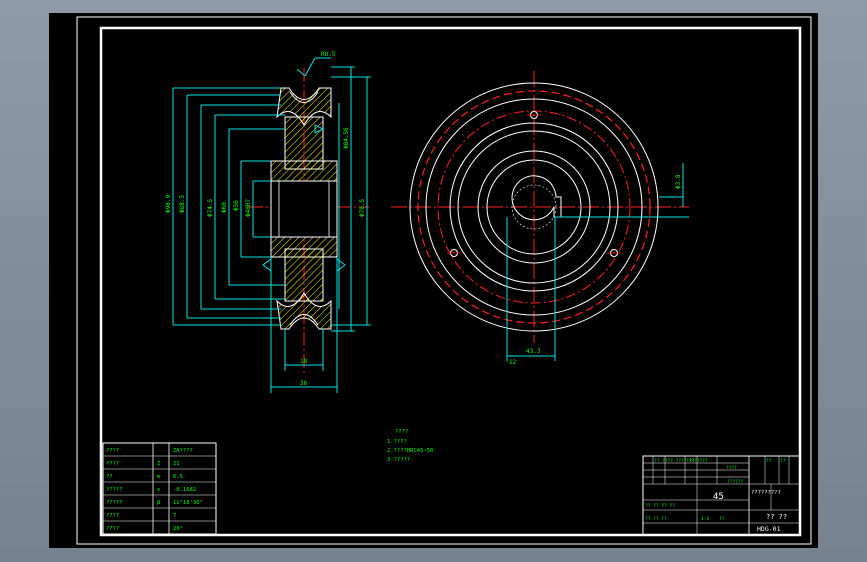 This screenshot has height=562, width=867. What do you see at coordinates (236, 205) in the screenshot?
I see `dim-diameter-5: Φ56` at bounding box center [236, 205].